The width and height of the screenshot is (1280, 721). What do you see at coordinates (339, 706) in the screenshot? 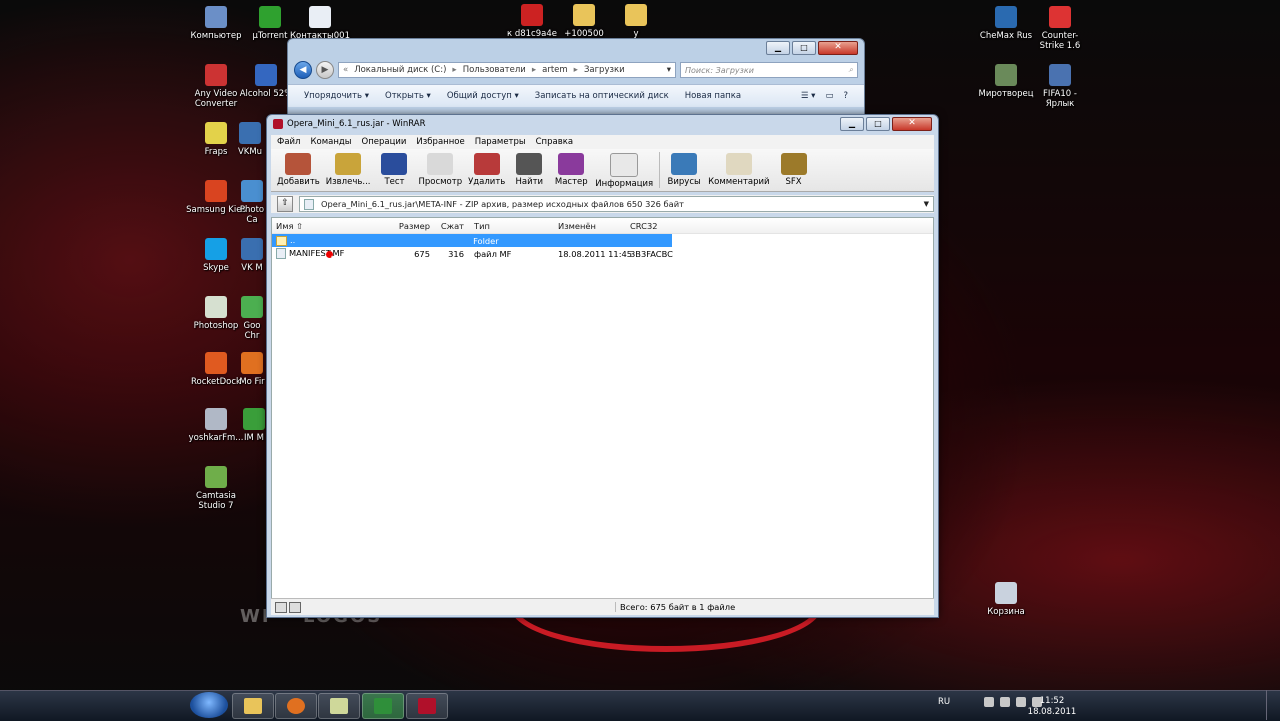
I see `taskbar-app-notes` at bounding box center [339, 706].